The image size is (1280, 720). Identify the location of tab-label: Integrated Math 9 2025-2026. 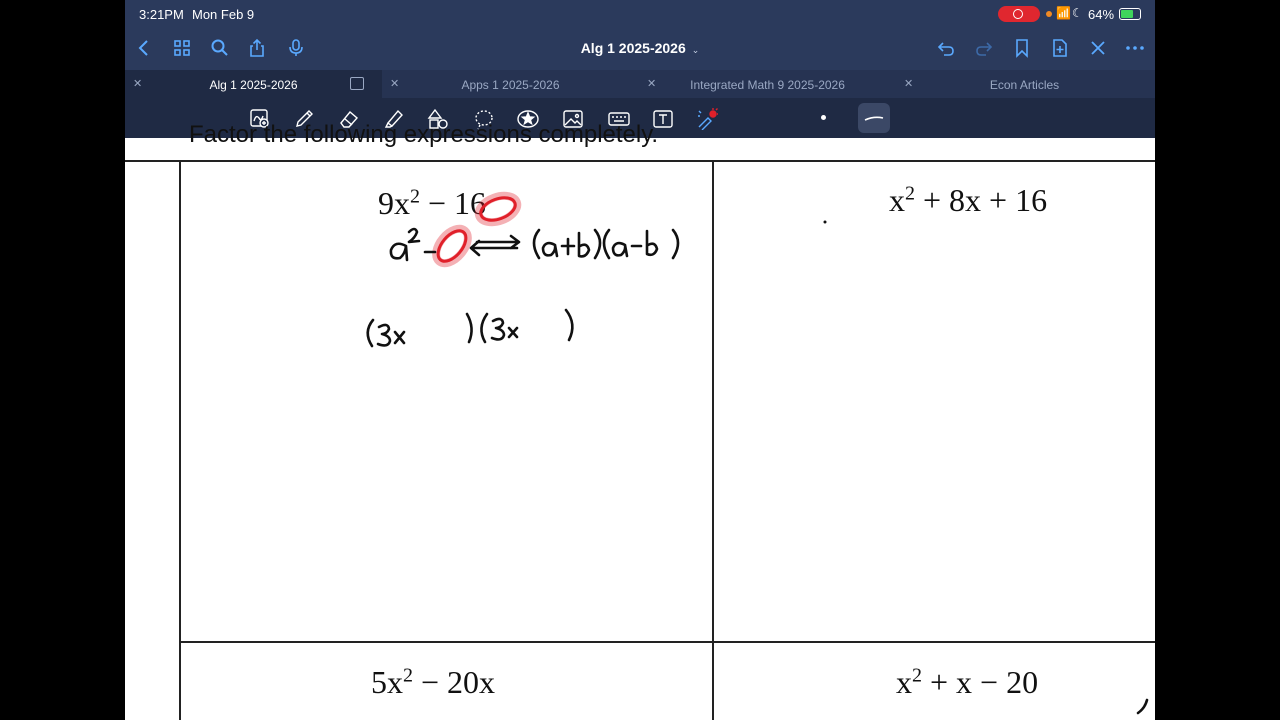
(767, 85).